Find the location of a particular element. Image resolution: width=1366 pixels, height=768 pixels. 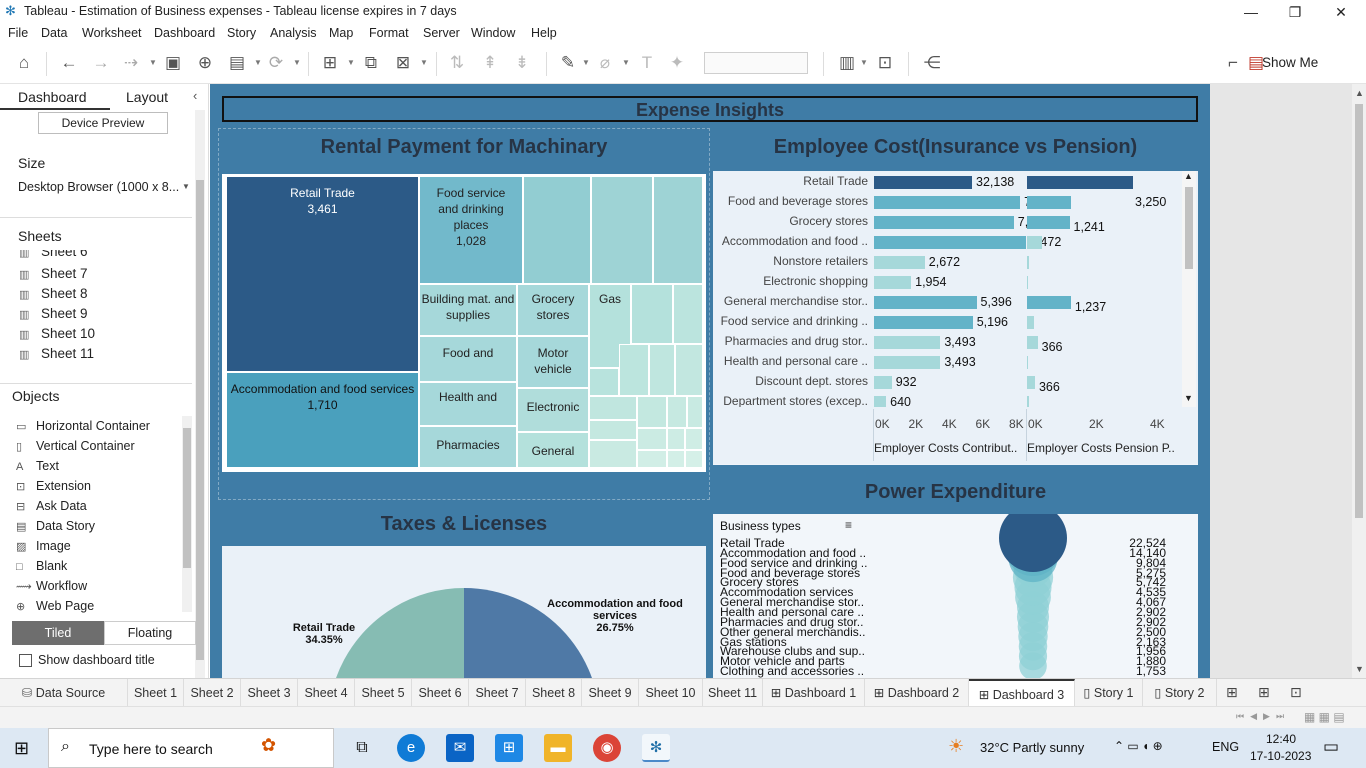

menu-file: File is located at coordinates (18, 33).